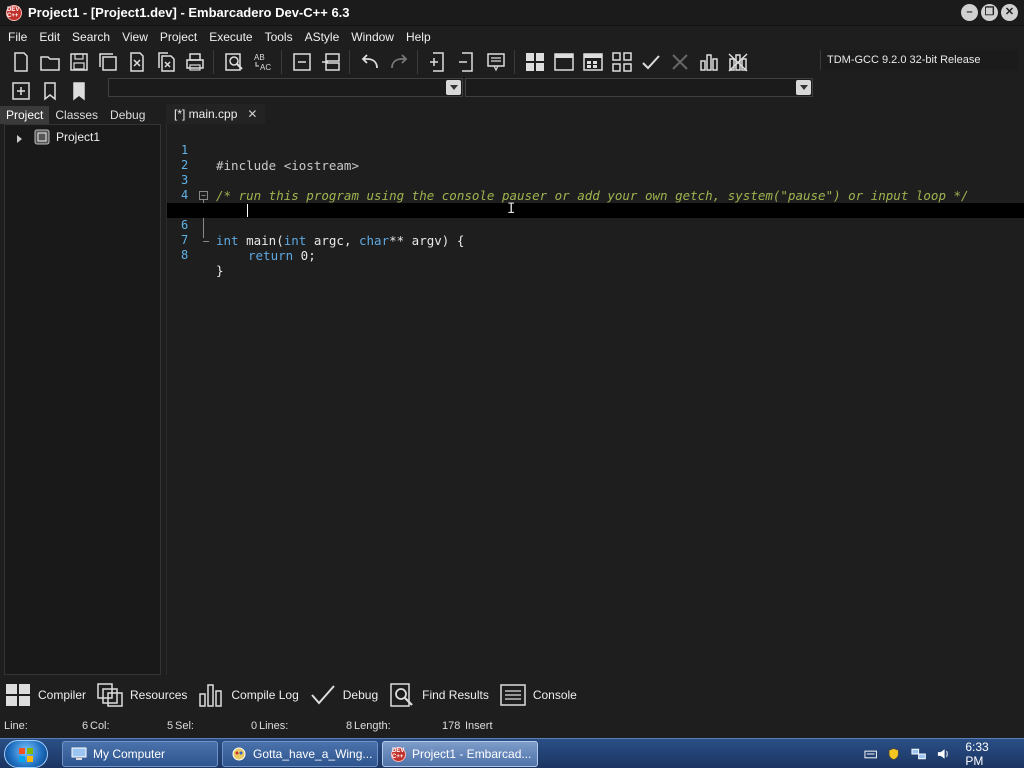 Image resolution: width=1024 pixels, height=768 pixels. Describe the element at coordinates (651, 62) in the screenshot. I see `syntax-check-button` at that location.